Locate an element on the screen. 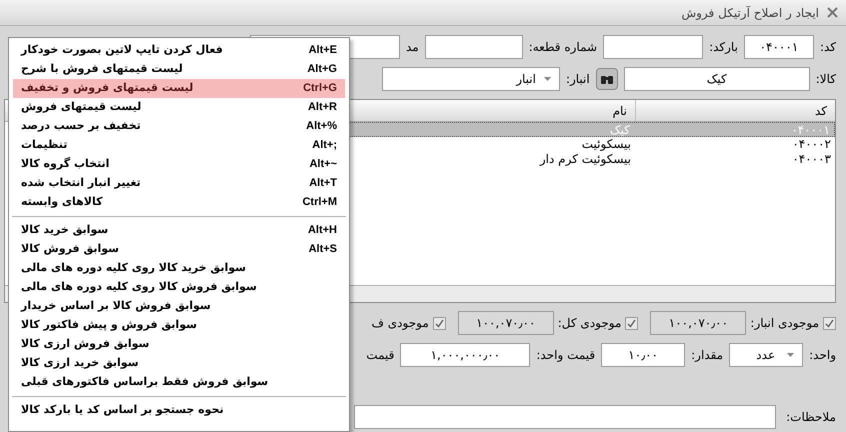  text-field: ۰۴۰۰۰۱ is located at coordinates (779, 47).